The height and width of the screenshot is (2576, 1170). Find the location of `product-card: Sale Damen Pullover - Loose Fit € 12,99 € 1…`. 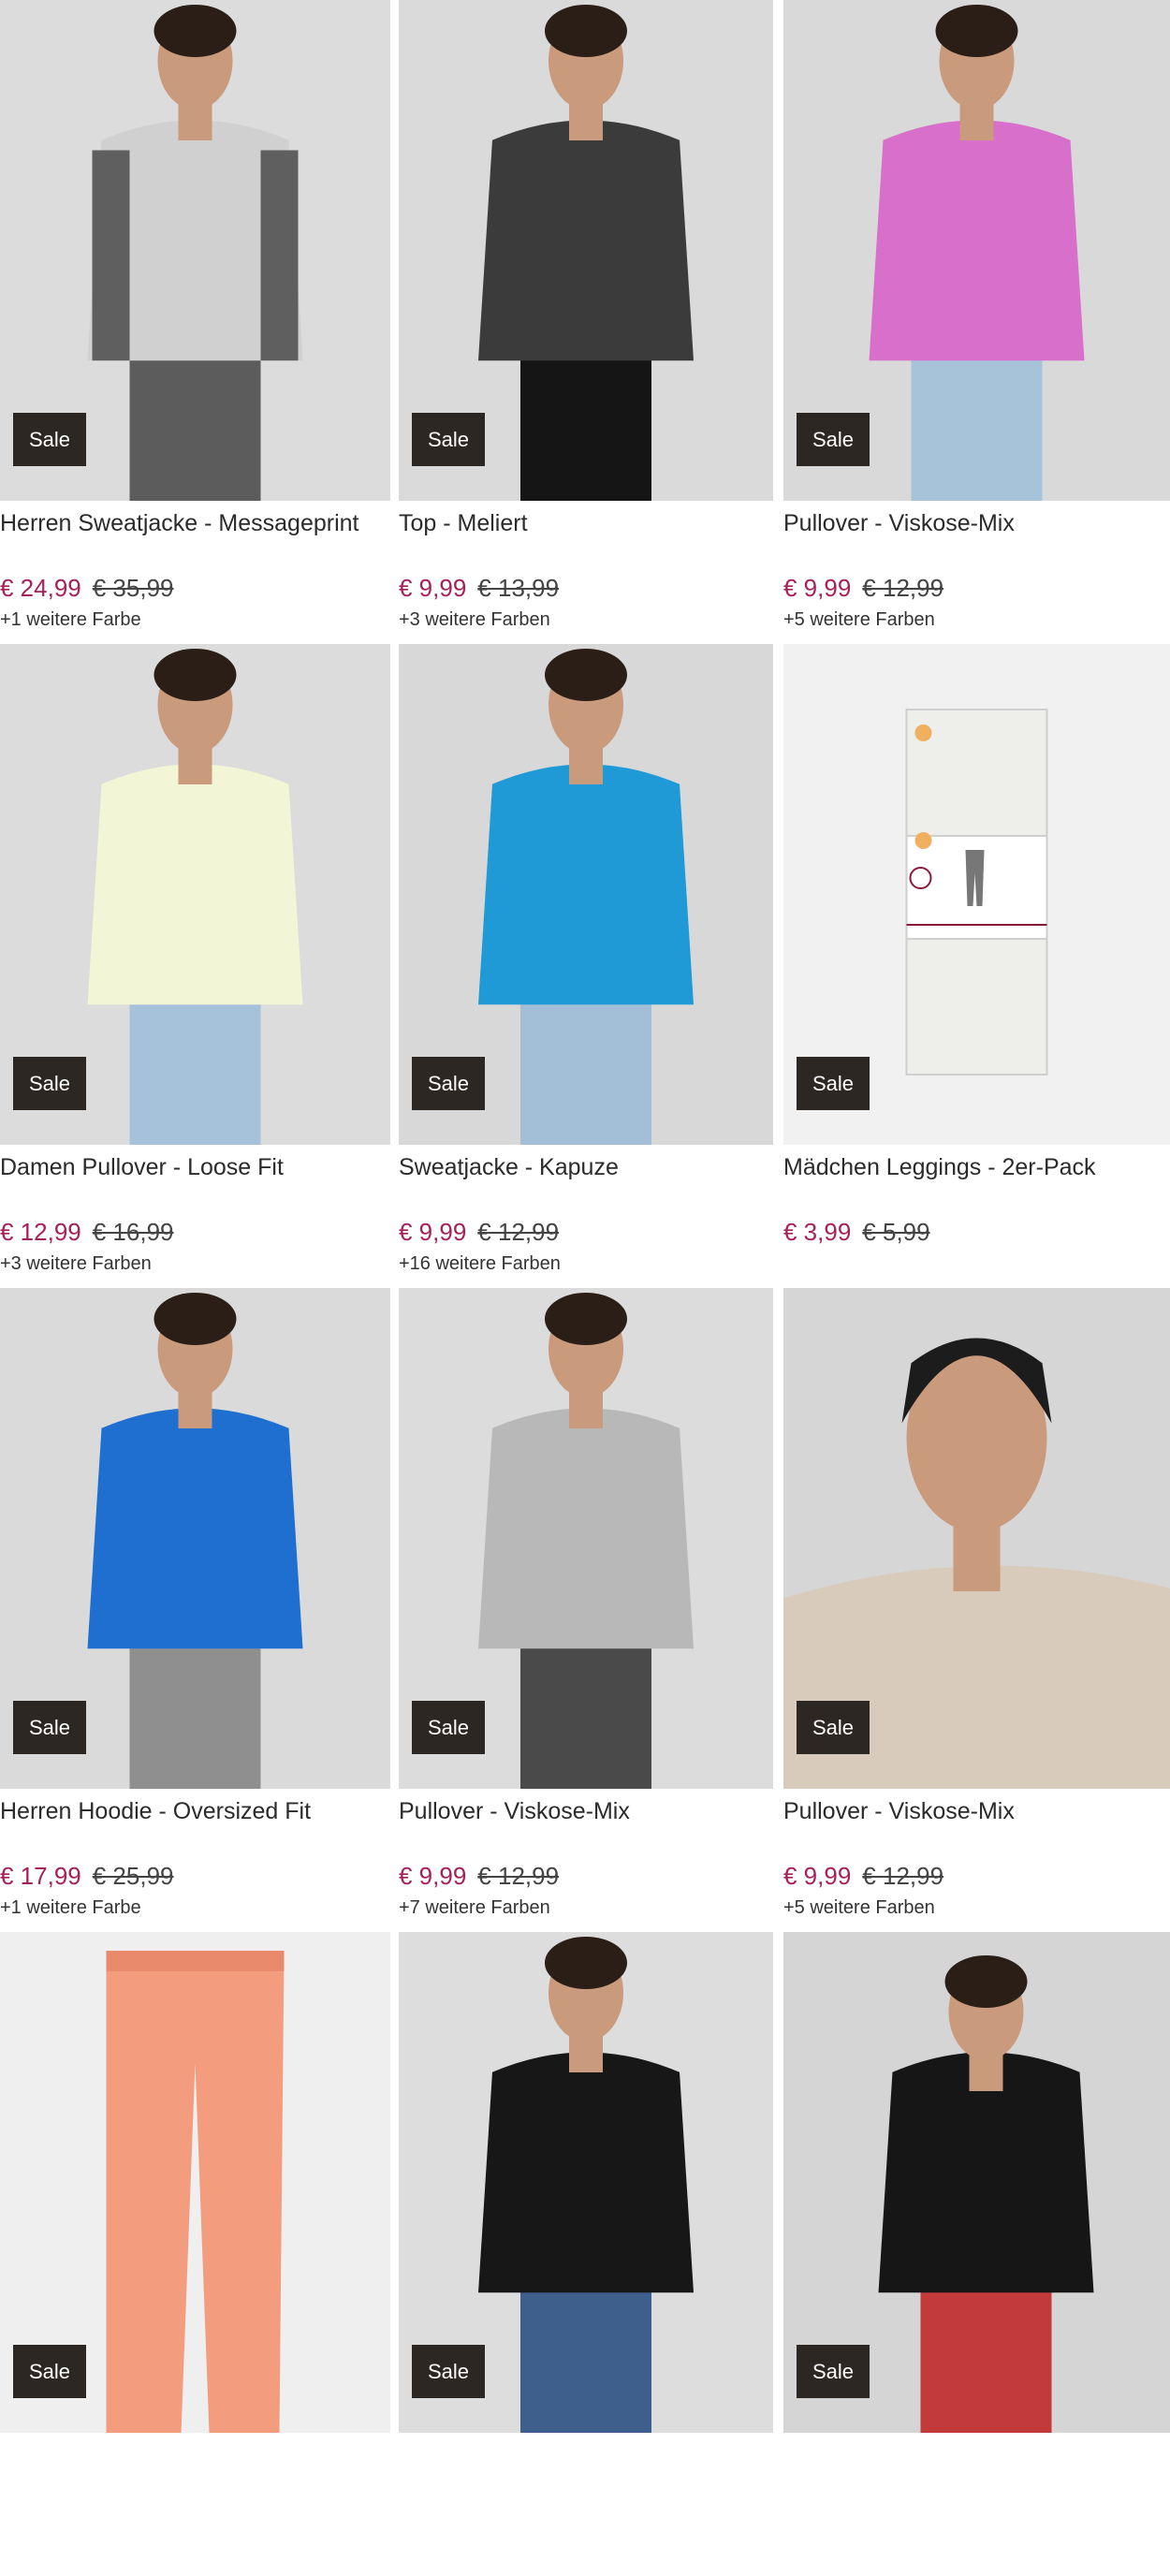

product-card: Sale Damen Pullover - Loose Fit € 12,99 € 1… is located at coordinates (195, 966).